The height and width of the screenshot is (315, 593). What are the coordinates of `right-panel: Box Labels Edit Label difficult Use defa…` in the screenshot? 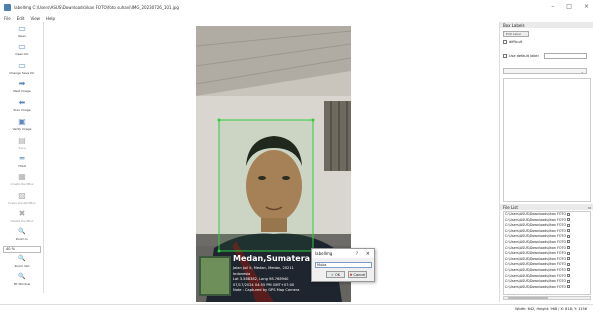 It's located at (546, 162).